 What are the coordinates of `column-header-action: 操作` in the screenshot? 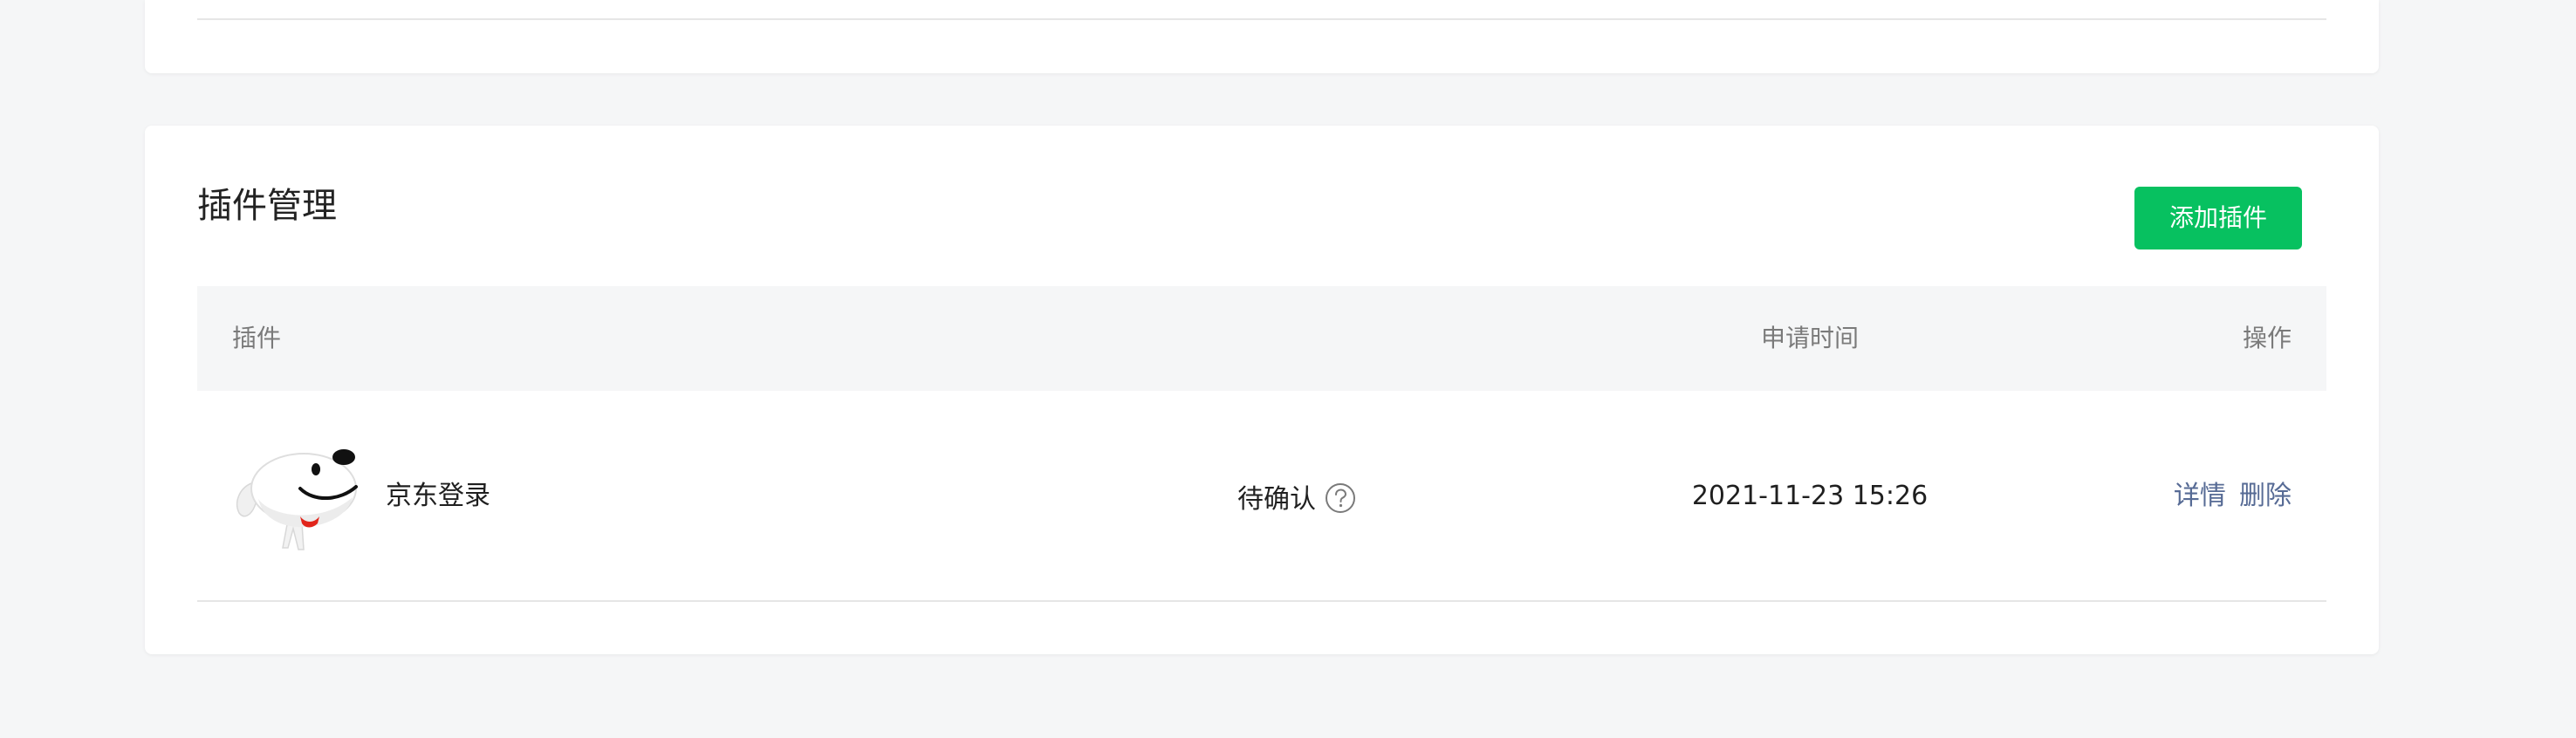 It's located at (2267, 338).